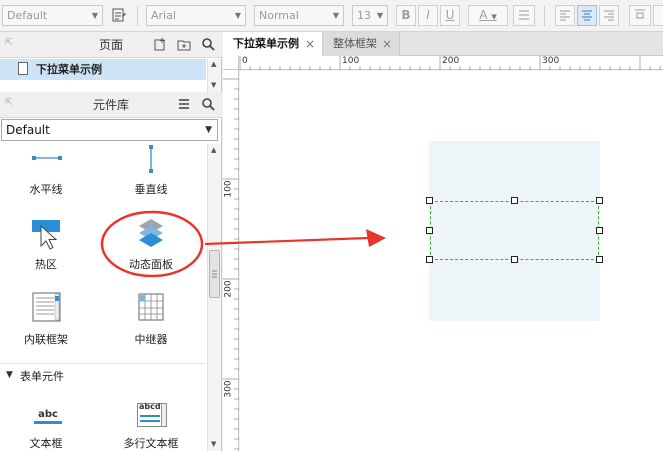 The width and height of the screenshot is (663, 451). I want to click on text-area-icon-text: abcd, so click(150, 406).